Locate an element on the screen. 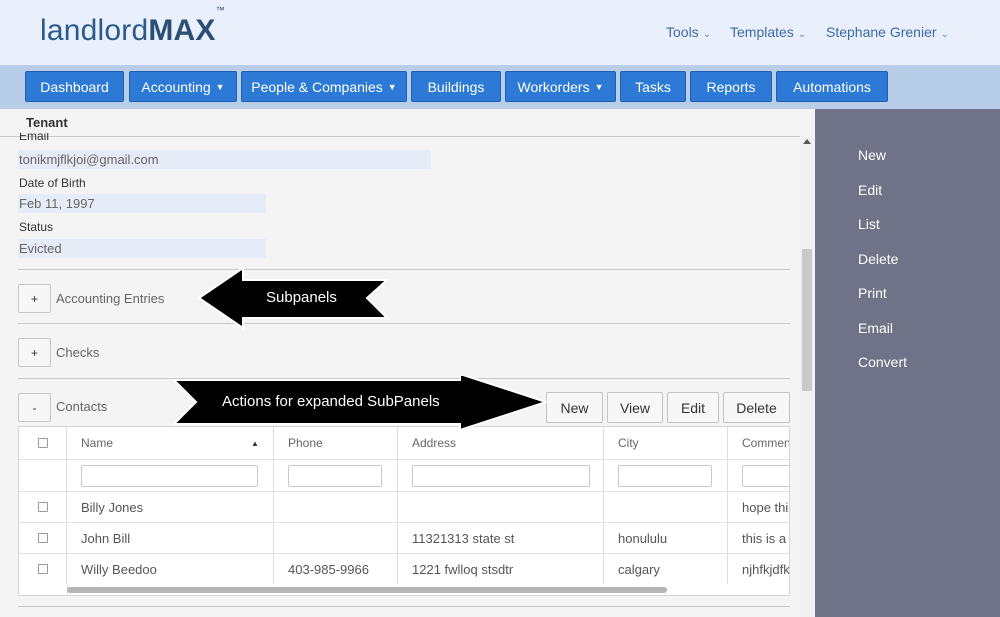 The height and width of the screenshot is (617, 1000). email-label-text: Email is located at coordinates (34, 138).